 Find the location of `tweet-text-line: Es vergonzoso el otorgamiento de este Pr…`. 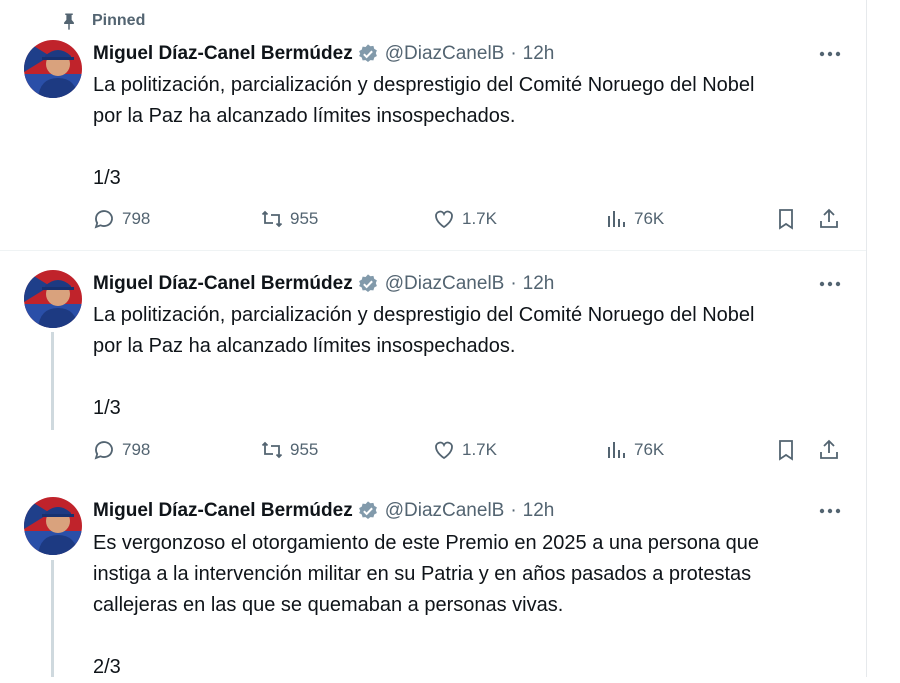

tweet-text-line: Es vergonzoso el otorgamiento de este Pr… is located at coordinates (426, 543).